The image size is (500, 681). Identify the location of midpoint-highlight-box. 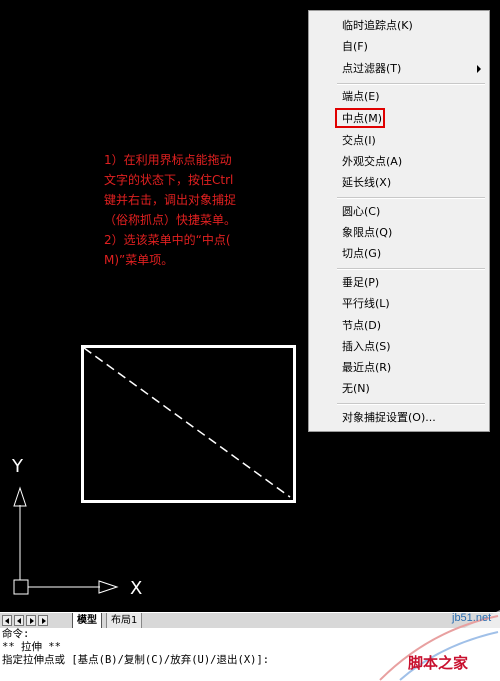
(360, 118).